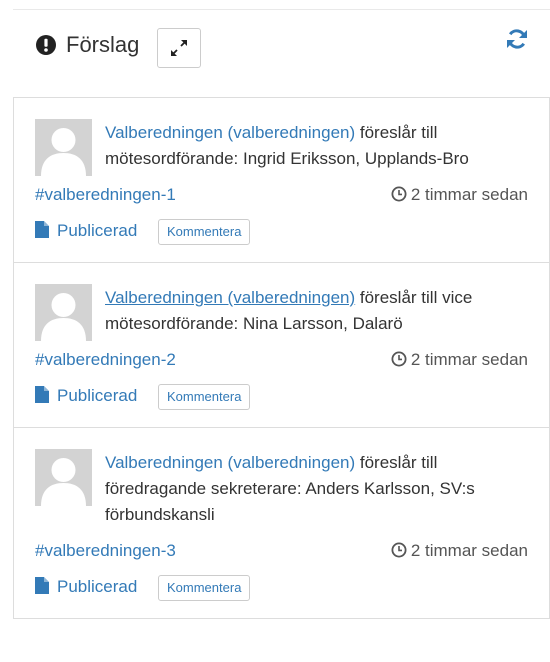 Image resolution: width=550 pixels, height=662 pixels. Describe the element at coordinates (46, 45) in the screenshot. I see `exclamation-circle-icon` at that location.